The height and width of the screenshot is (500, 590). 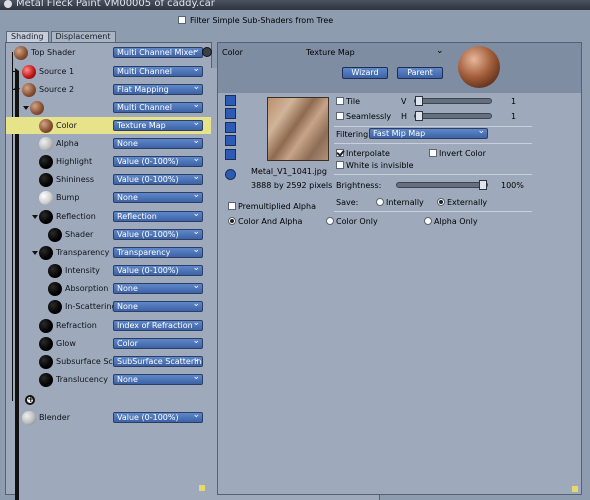 What do you see at coordinates (158, 71) in the screenshot?
I see `source1-dropdown: Multi Channel` at bounding box center [158, 71].